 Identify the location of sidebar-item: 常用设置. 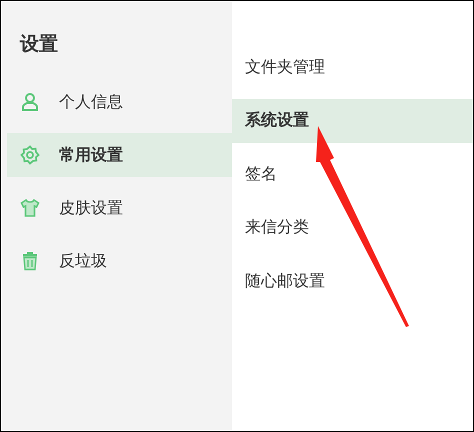
(119, 155).